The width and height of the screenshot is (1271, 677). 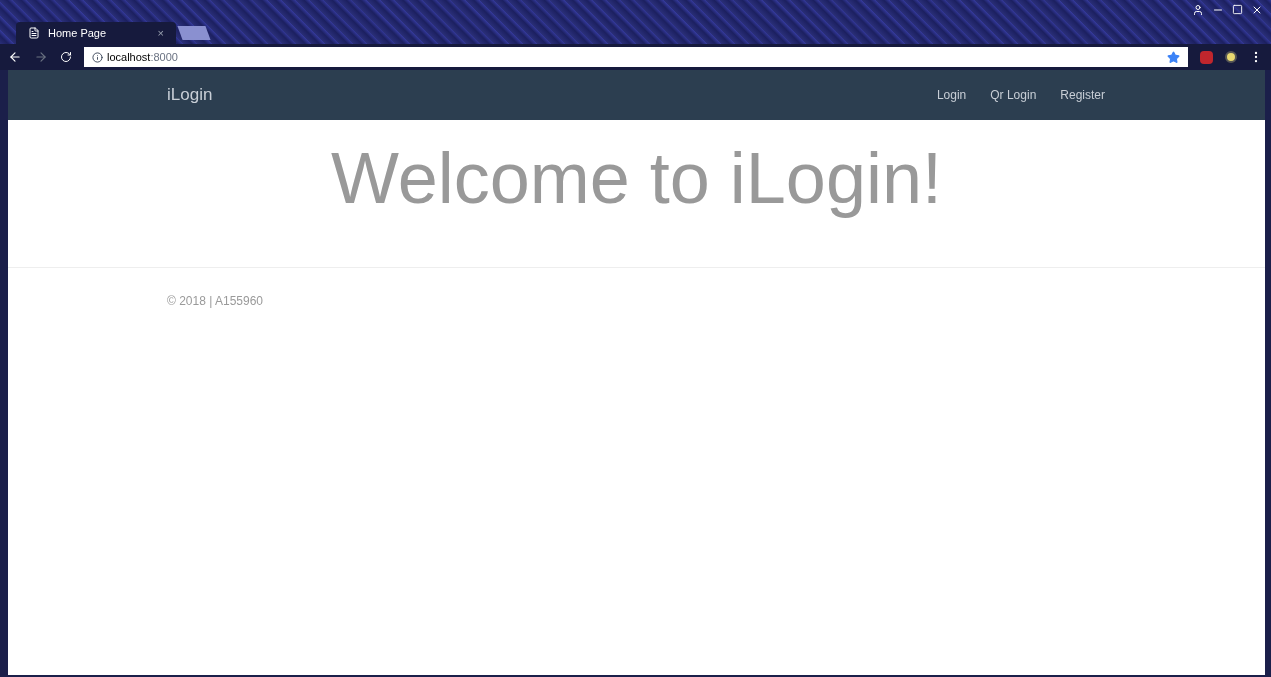 What do you see at coordinates (34, 33) in the screenshot?
I see `page-icon` at bounding box center [34, 33].